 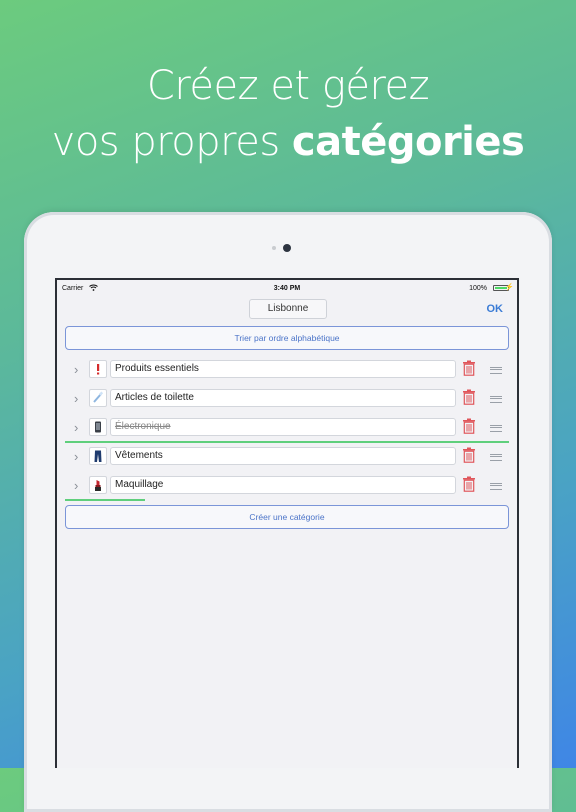 I want to click on category-row: › Articles de toilette, so click(x=287, y=399).